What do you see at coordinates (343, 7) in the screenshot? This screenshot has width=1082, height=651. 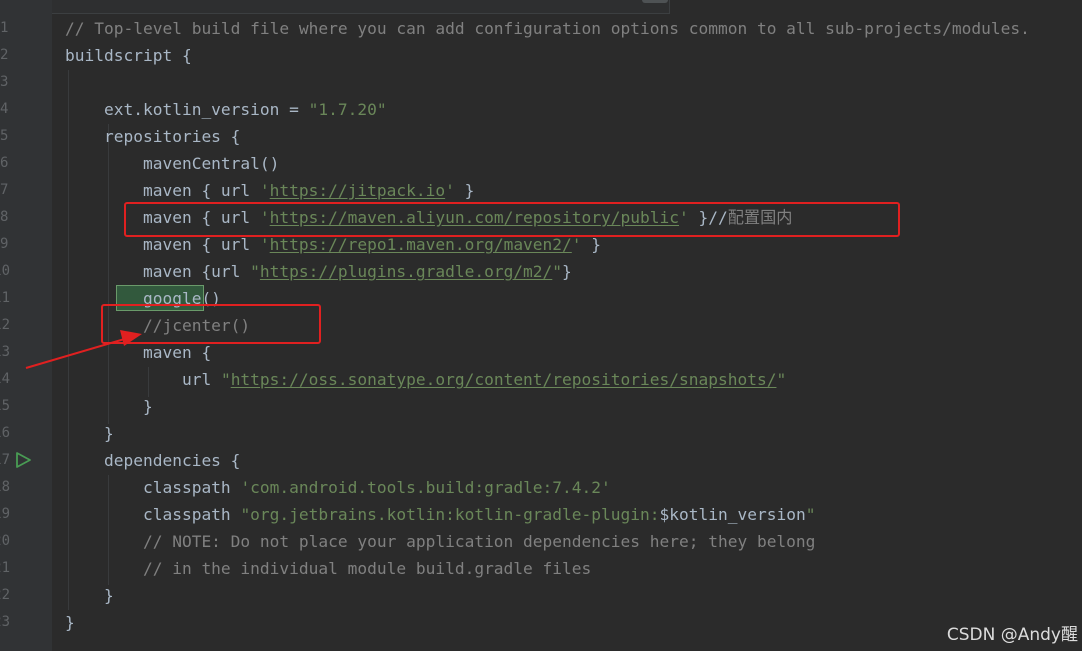 I see `editor-tab-edge` at bounding box center [343, 7].